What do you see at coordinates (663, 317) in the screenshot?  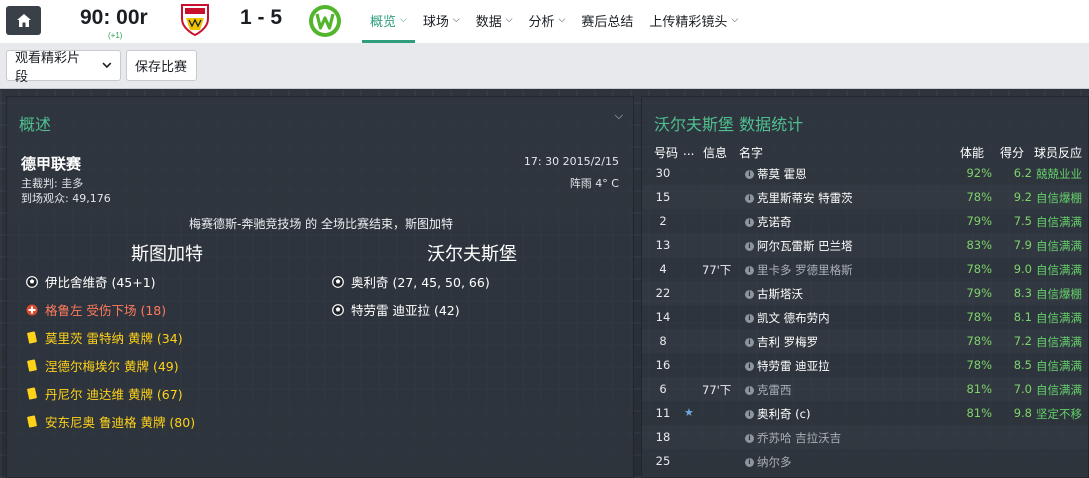 I see `player-number: 14` at bounding box center [663, 317].